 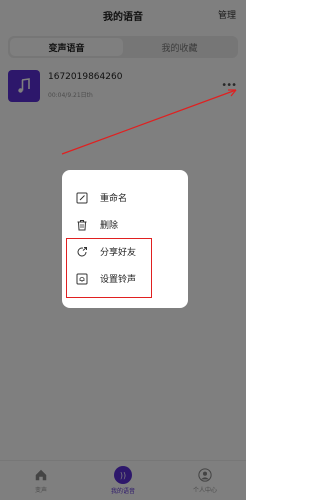 What do you see at coordinates (109, 226) in the screenshot?
I see `menu-label: 删除` at bounding box center [109, 226].